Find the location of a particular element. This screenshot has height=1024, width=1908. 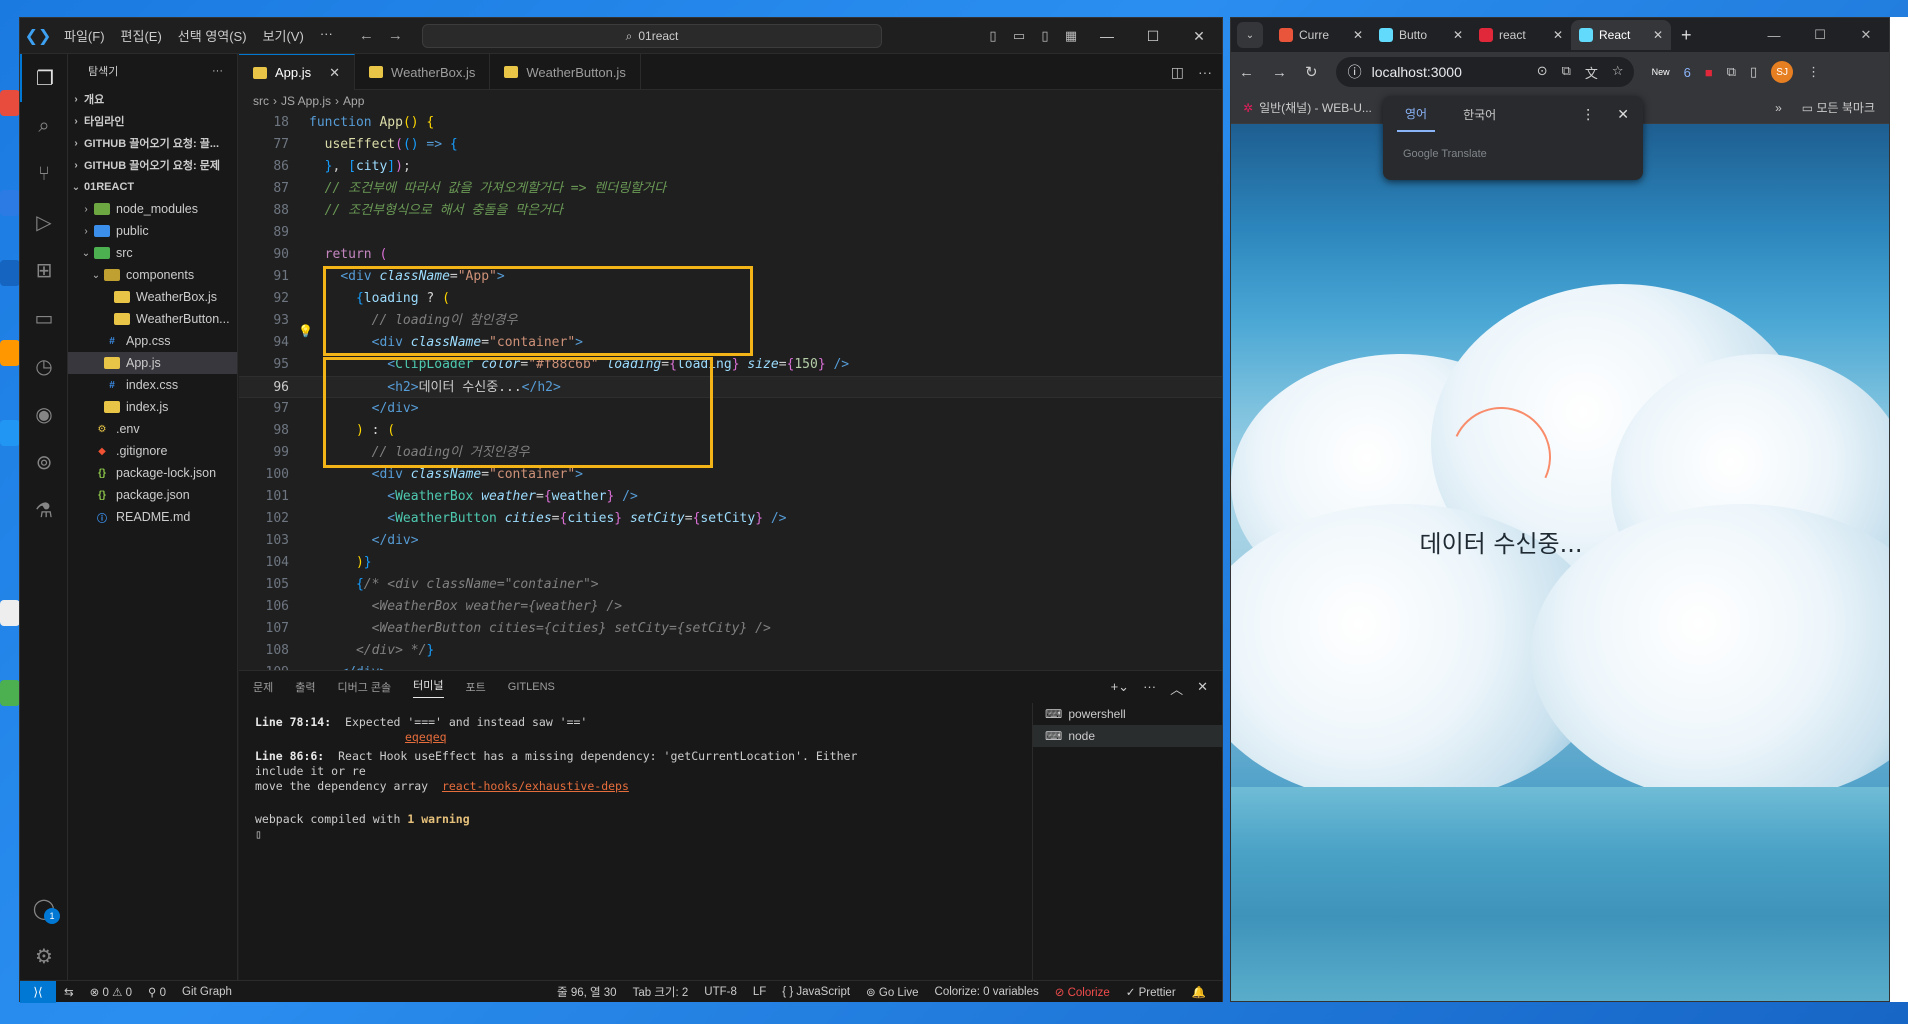

source-control-icon: ⑂ is located at coordinates (44, 174).